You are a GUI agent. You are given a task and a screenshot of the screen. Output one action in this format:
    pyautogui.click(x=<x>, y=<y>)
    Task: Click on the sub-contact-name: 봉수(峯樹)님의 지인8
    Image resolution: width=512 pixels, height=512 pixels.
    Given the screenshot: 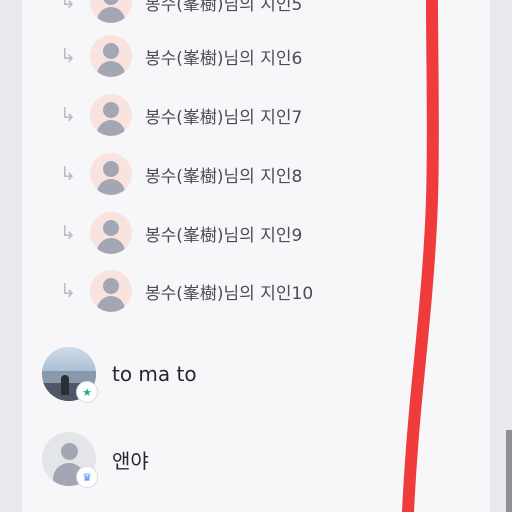 What is the action you would take?
    pyautogui.click(x=224, y=176)
    